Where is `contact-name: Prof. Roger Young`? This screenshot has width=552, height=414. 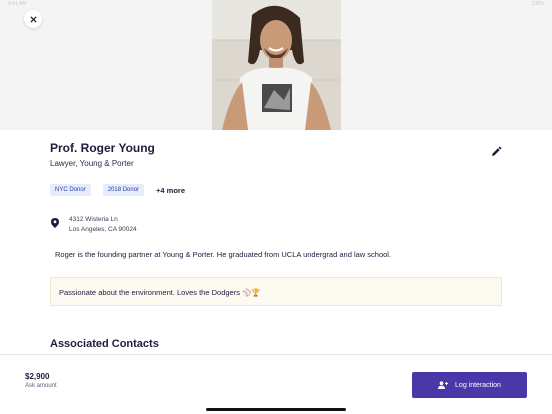 contact-name: Prof. Roger Young is located at coordinates (102, 148).